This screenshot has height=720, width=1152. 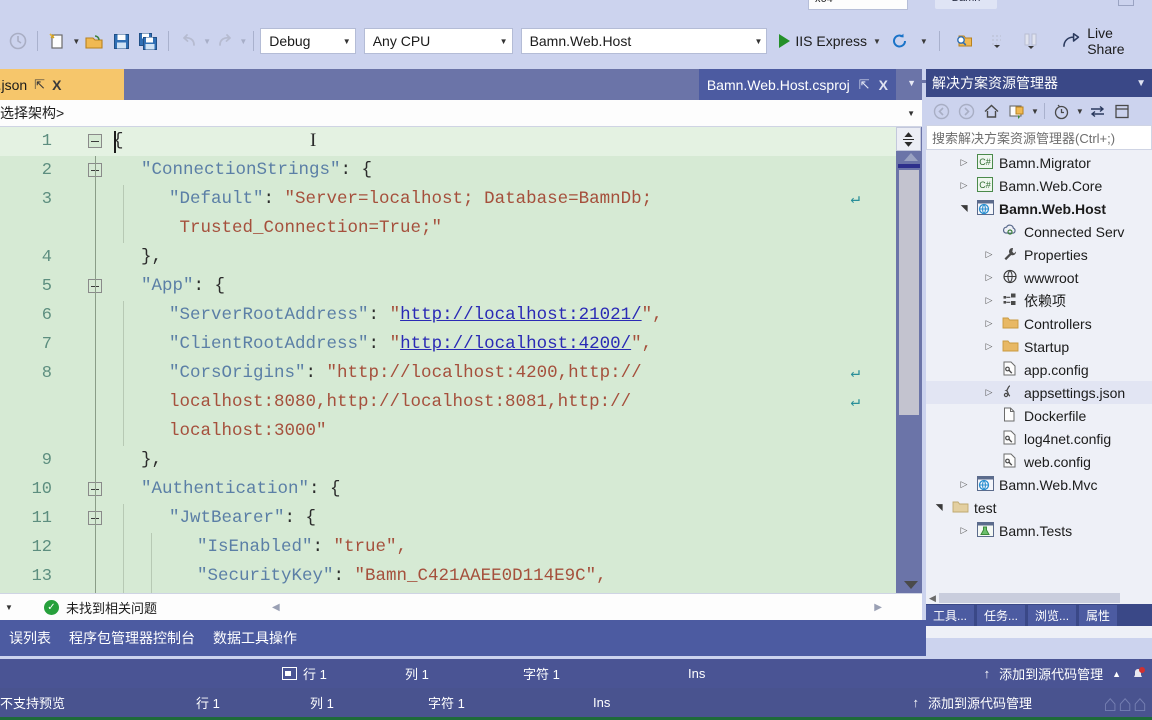 What do you see at coordinates (17, 41) in the screenshot?
I see `back-nav-icon` at bounding box center [17, 41].